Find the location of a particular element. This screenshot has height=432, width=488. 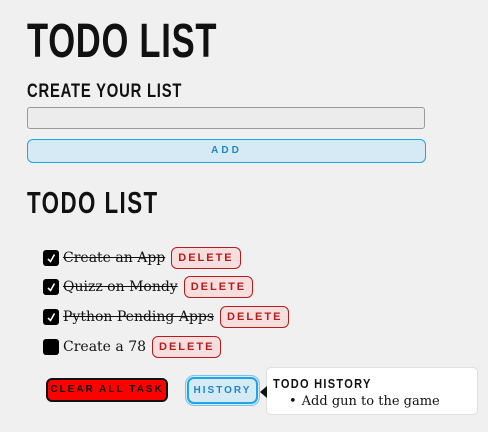

checkbox-unchecked is located at coordinates (51, 347).